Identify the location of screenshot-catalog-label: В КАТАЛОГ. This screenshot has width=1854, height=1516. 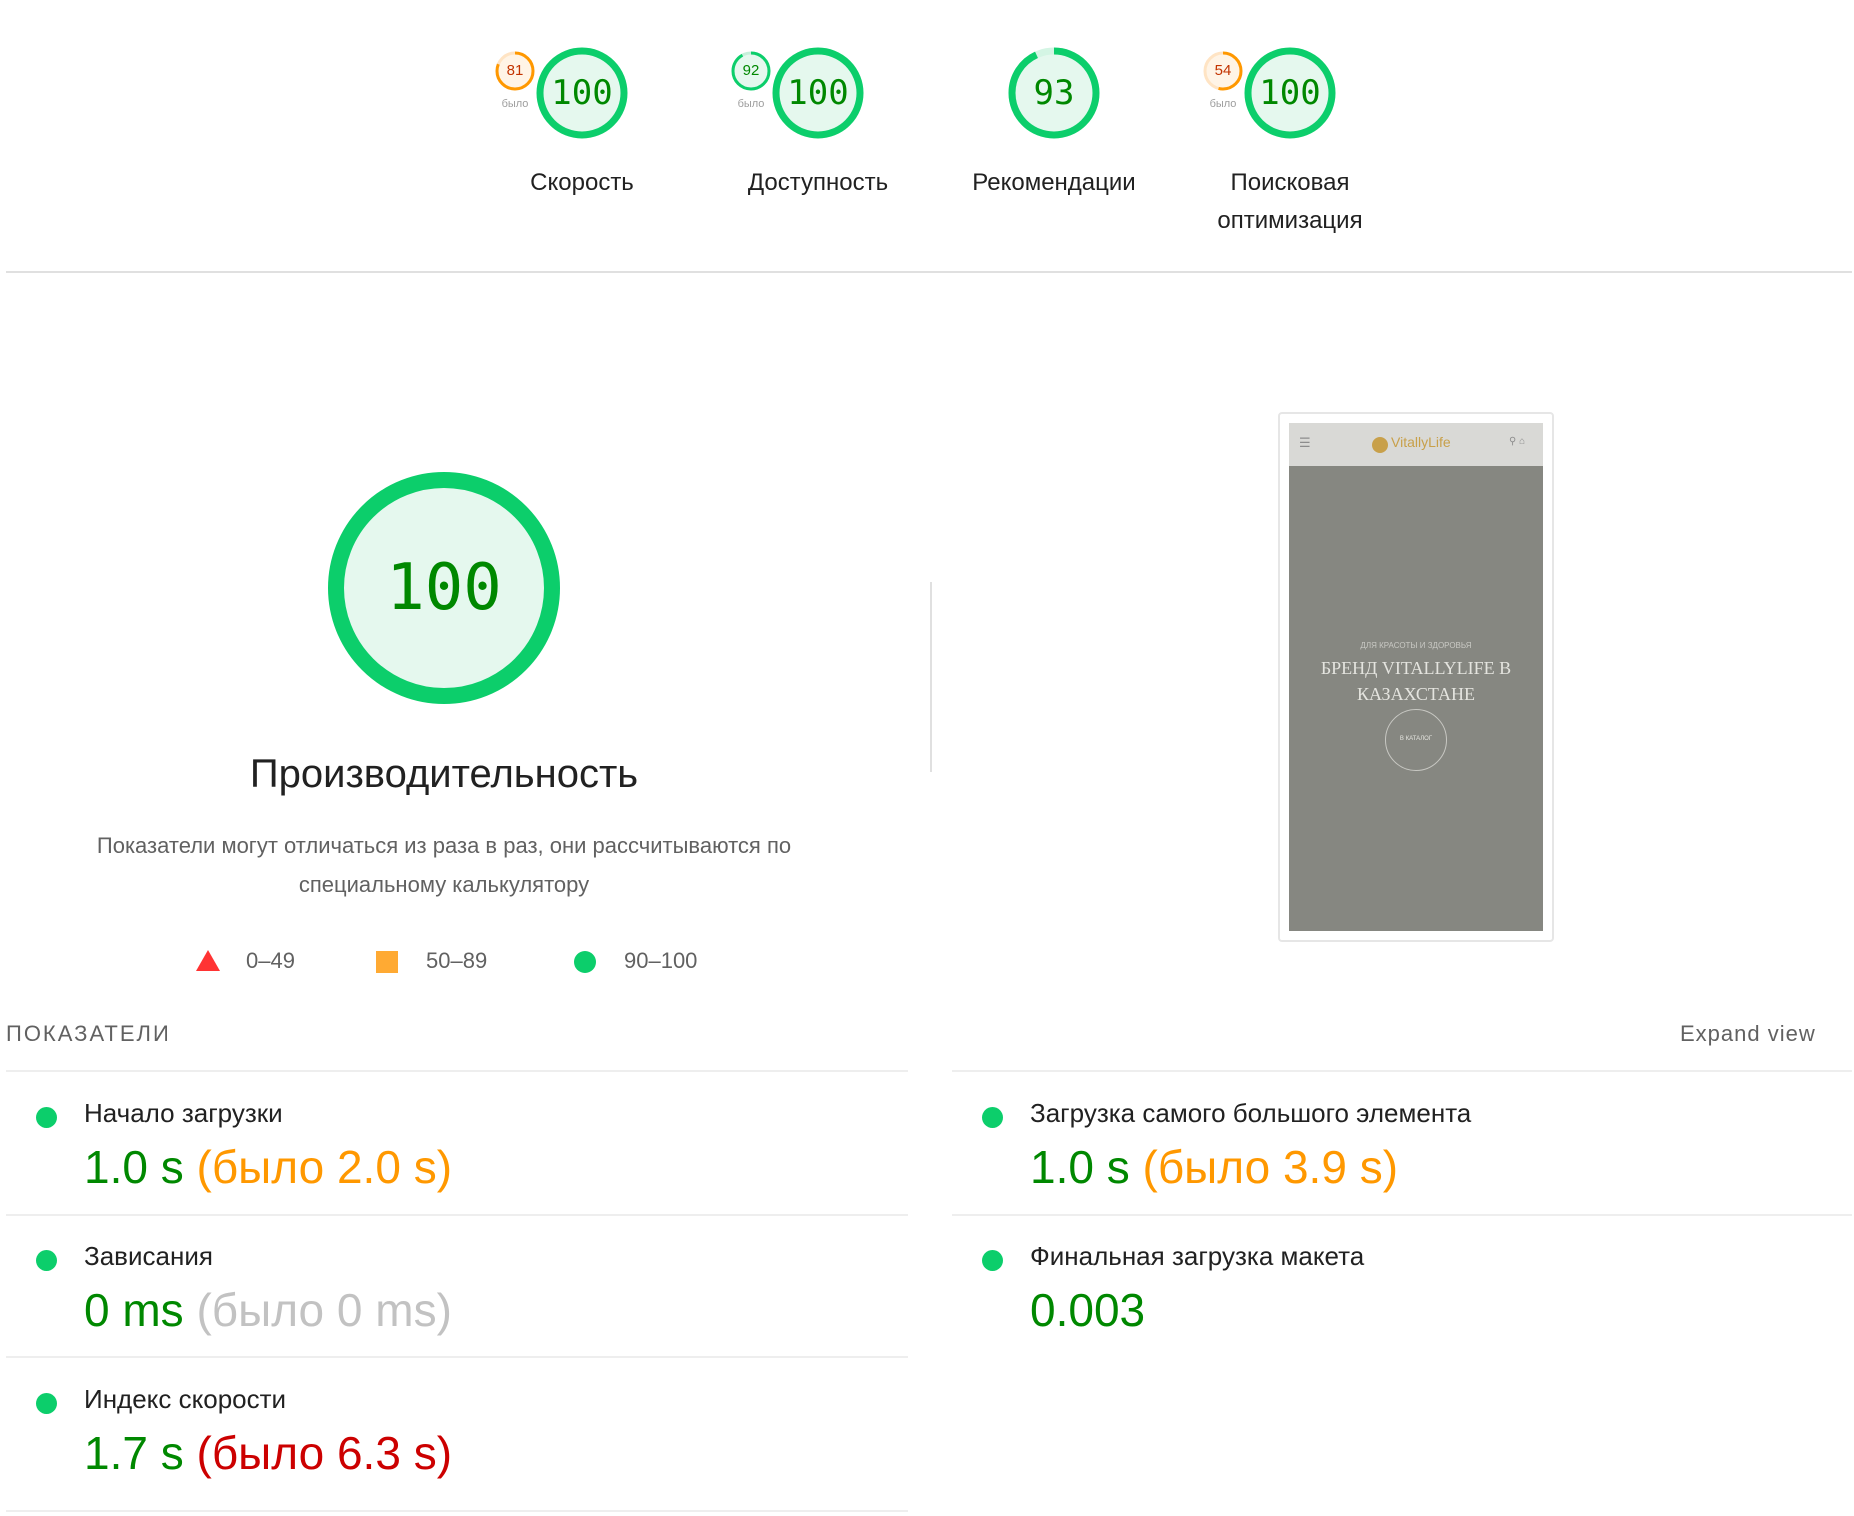
(1416, 739).